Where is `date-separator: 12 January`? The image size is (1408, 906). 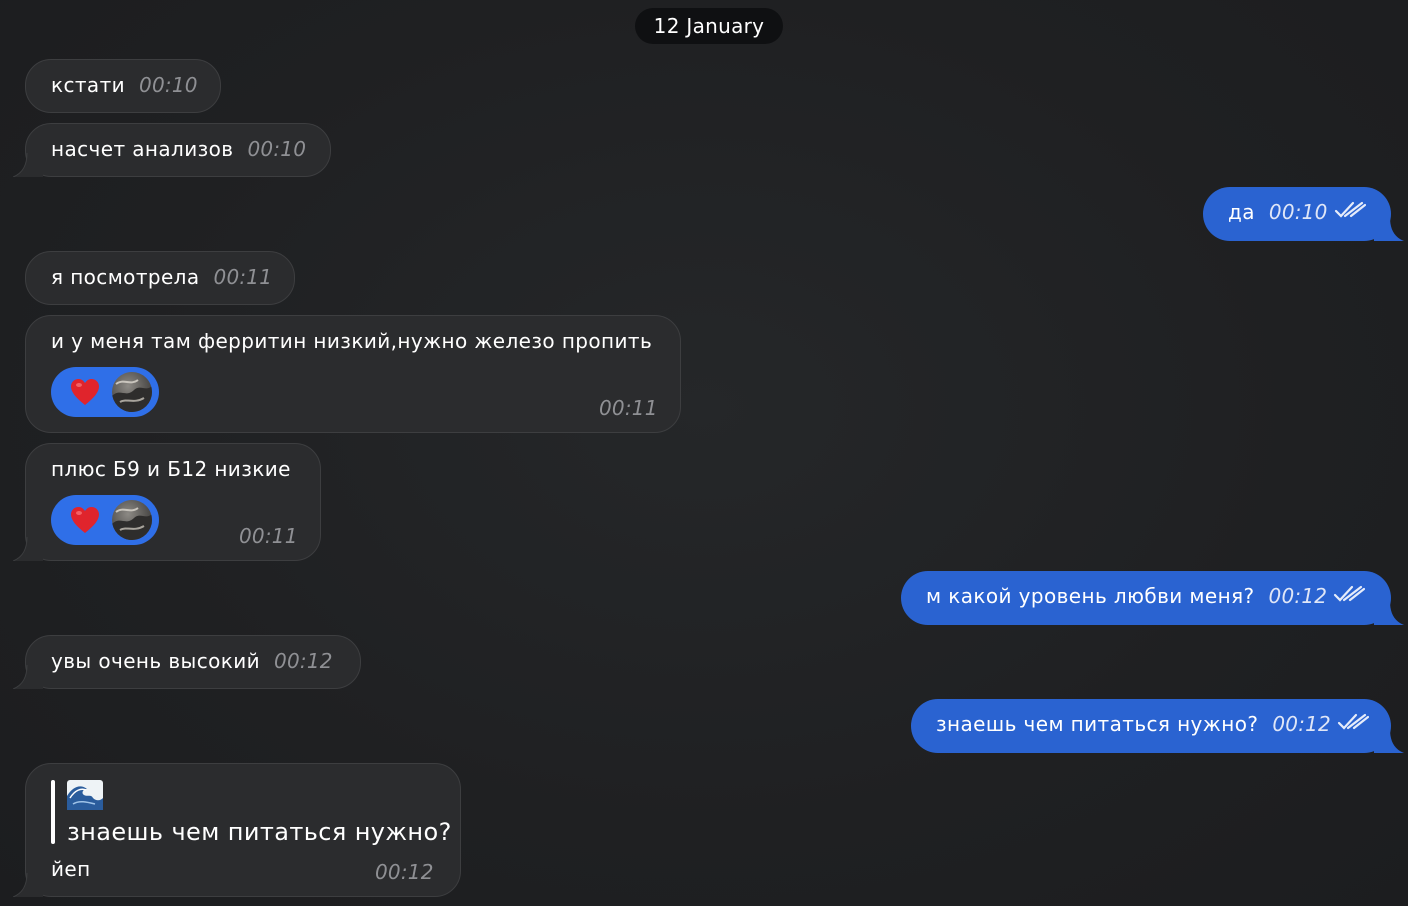 date-separator: 12 January is located at coordinates (709, 26).